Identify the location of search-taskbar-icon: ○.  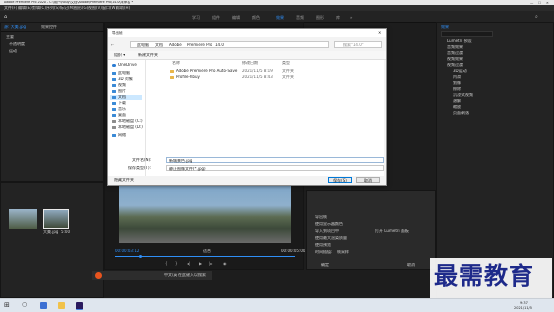
(24, 304).